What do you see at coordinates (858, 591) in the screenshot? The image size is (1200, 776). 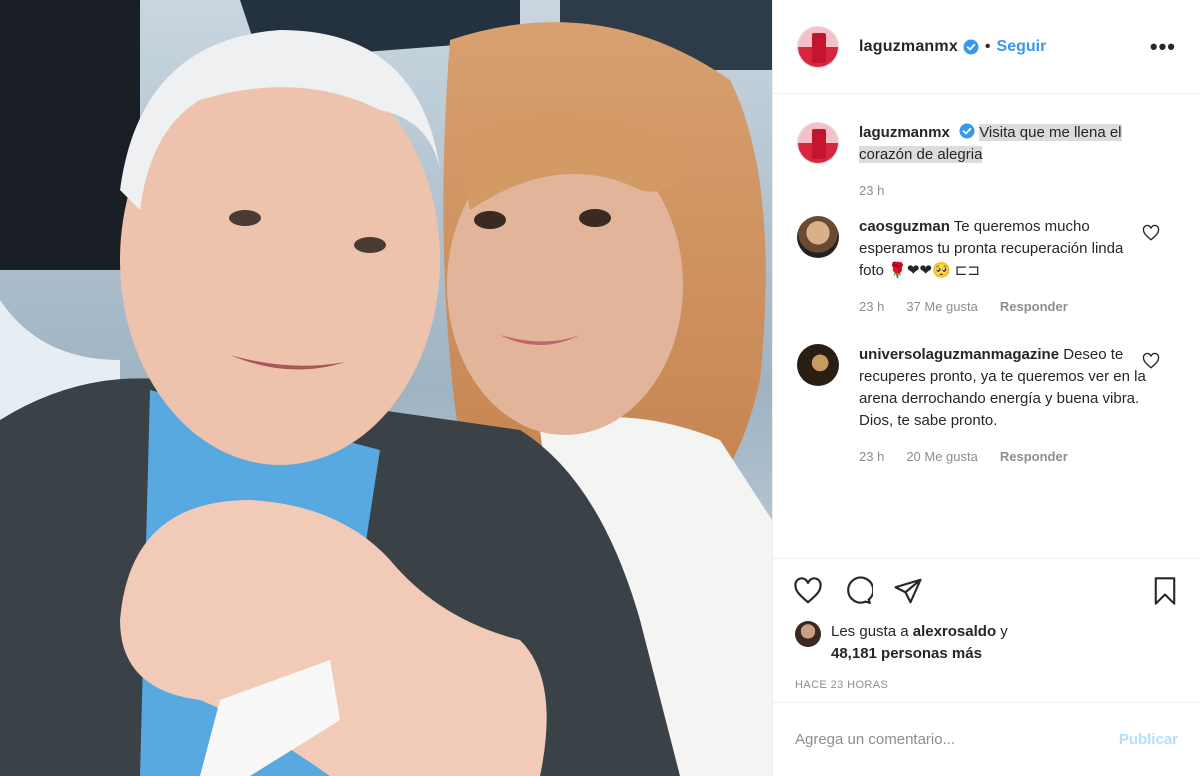 I see `comment-bubble-icon` at bounding box center [858, 591].